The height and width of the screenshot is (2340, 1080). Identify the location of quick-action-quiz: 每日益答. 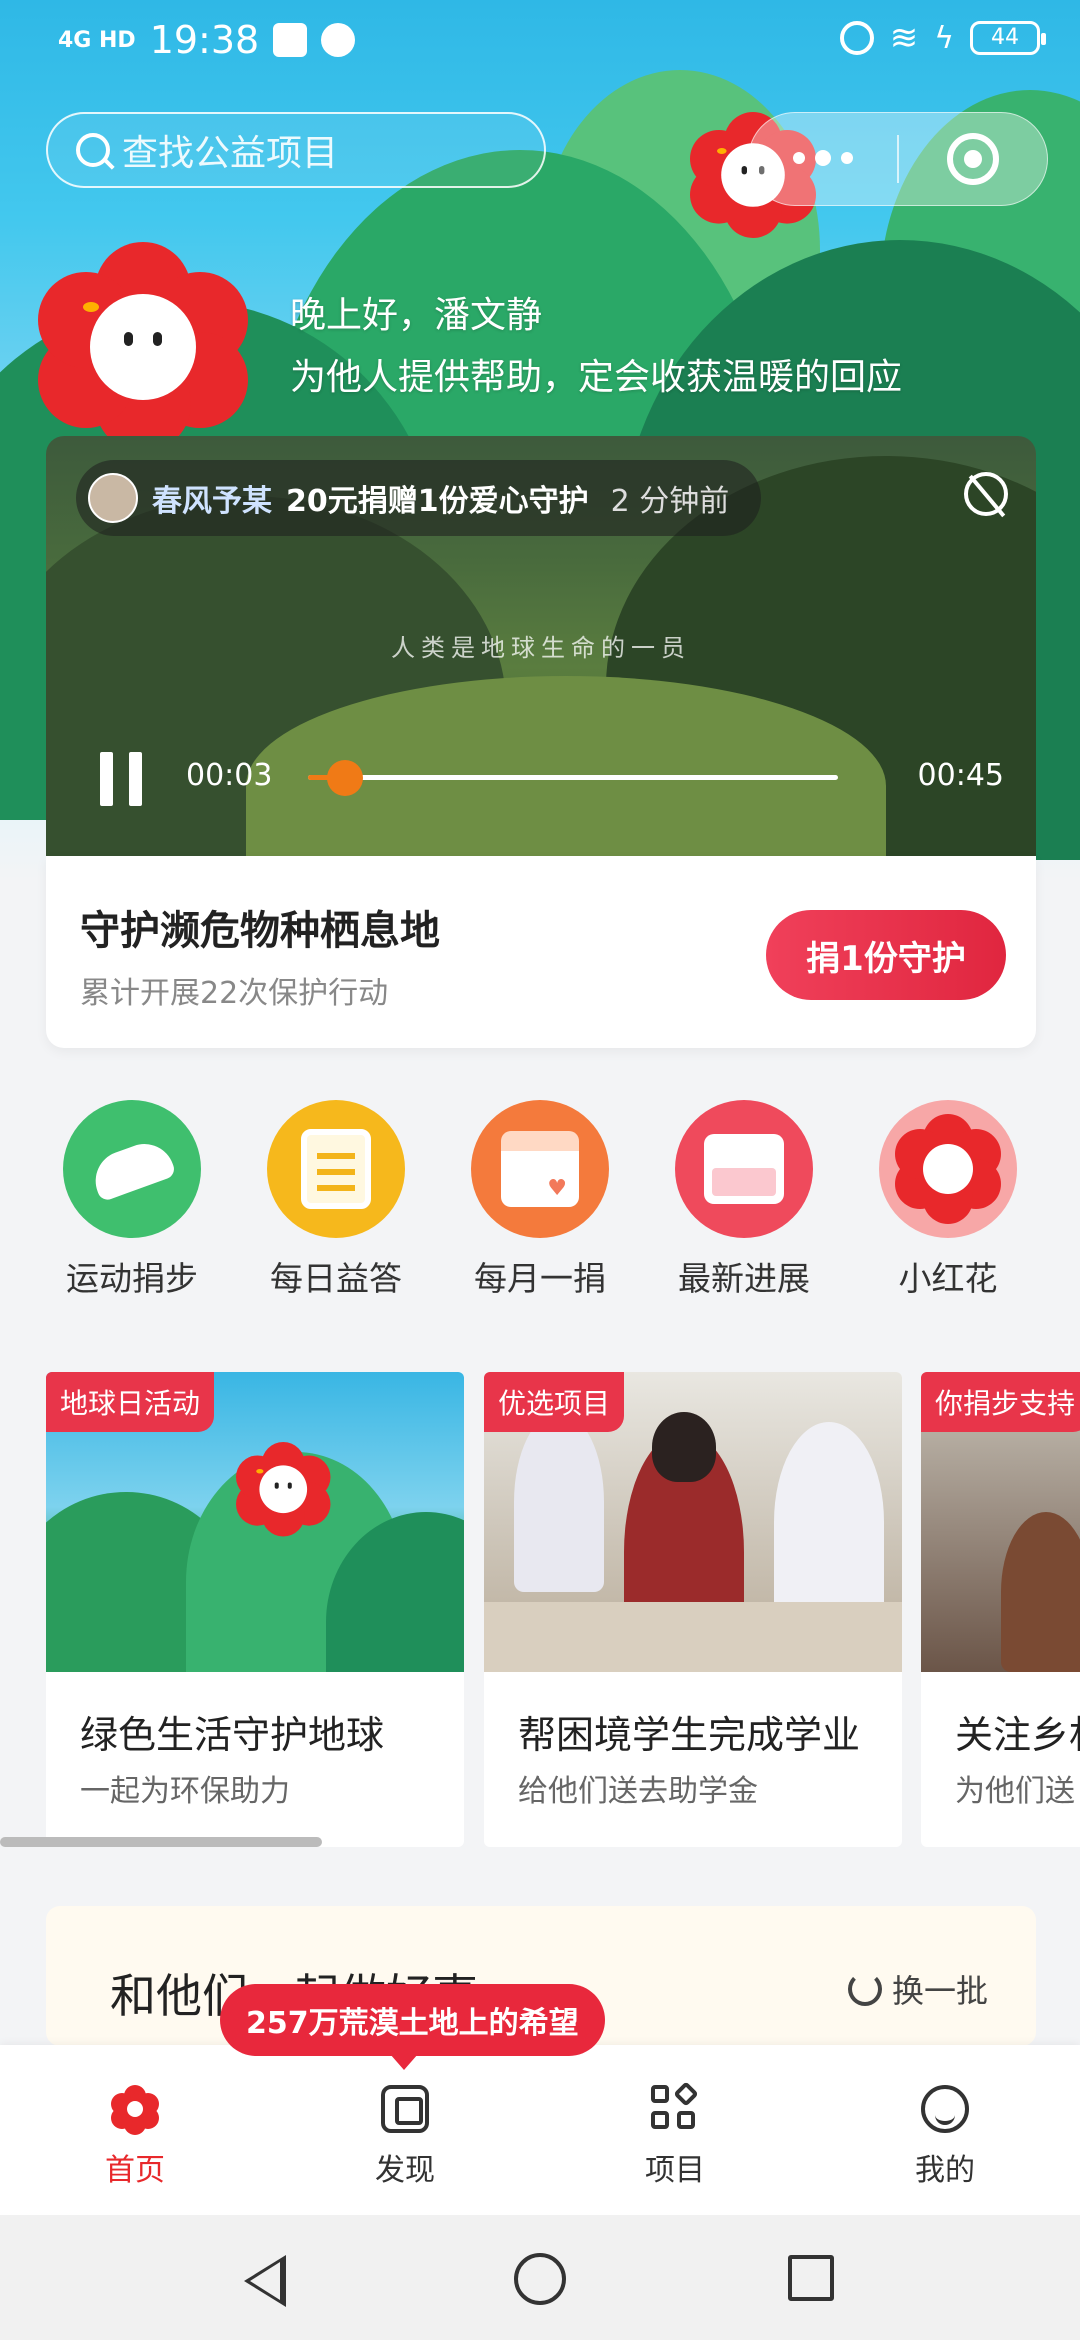
(336, 1205).